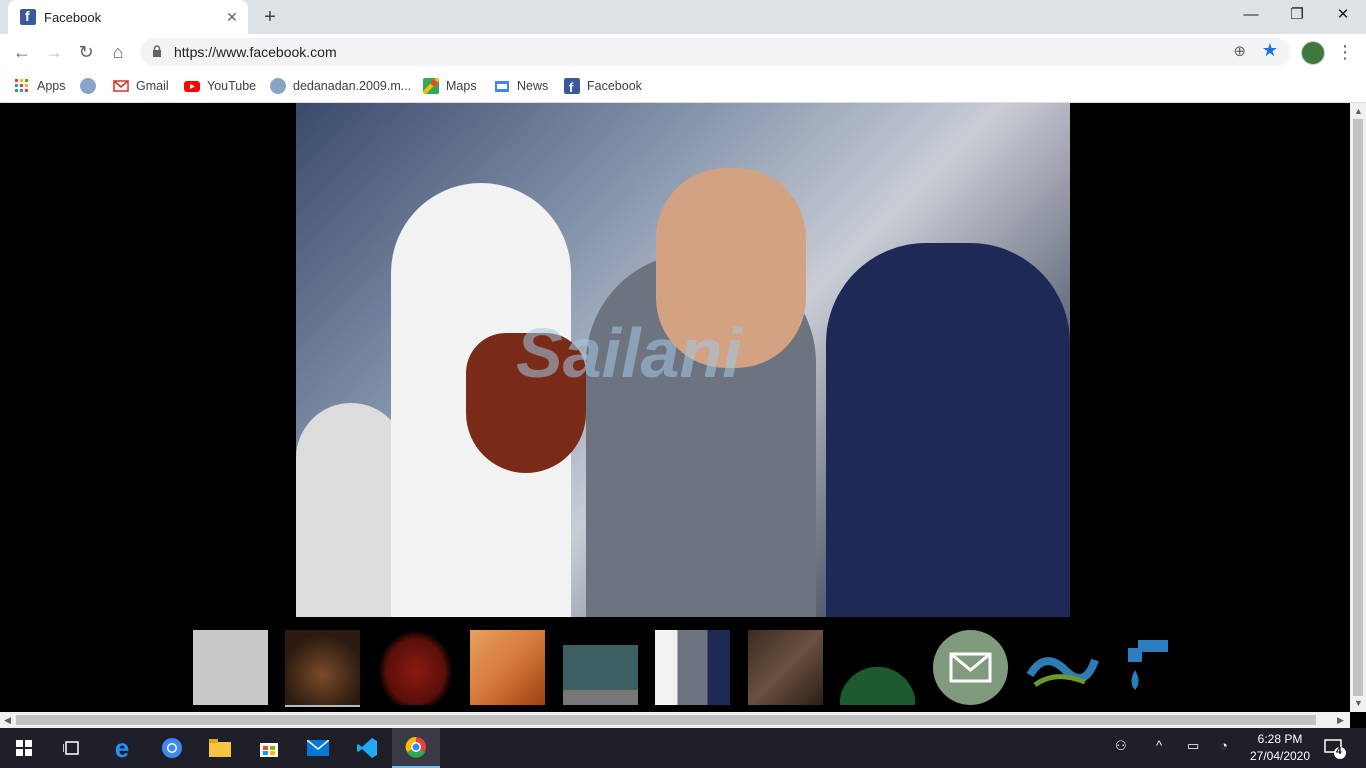 The image size is (1366, 768). I want to click on scroll-down-icon: ▼, so click(1358, 703).